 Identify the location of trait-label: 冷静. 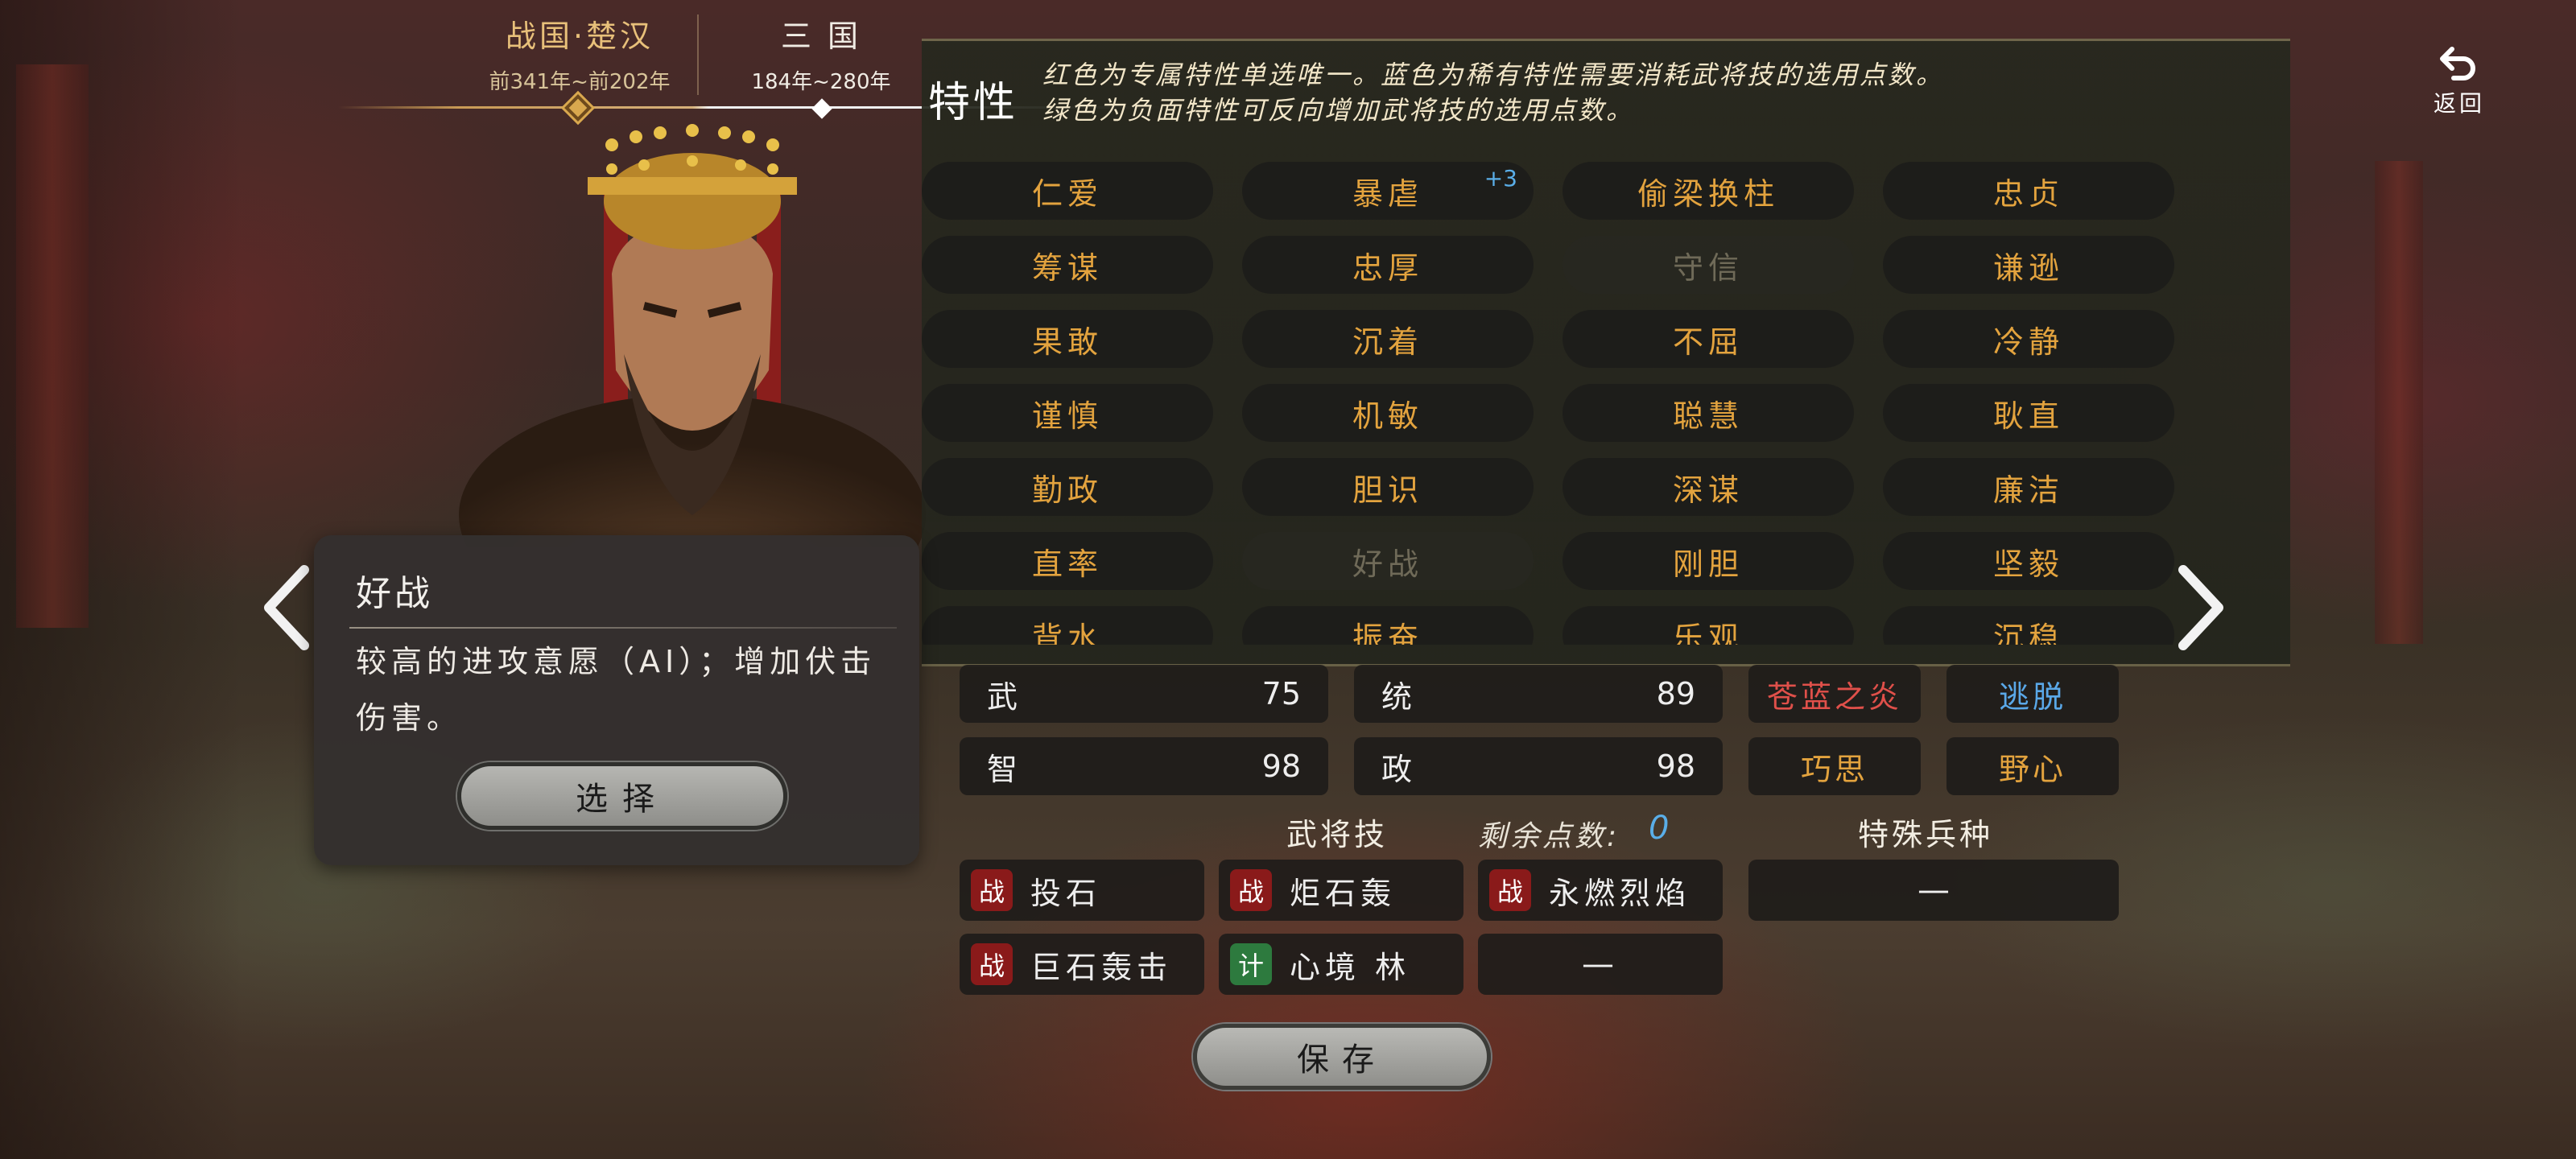
(2028, 342).